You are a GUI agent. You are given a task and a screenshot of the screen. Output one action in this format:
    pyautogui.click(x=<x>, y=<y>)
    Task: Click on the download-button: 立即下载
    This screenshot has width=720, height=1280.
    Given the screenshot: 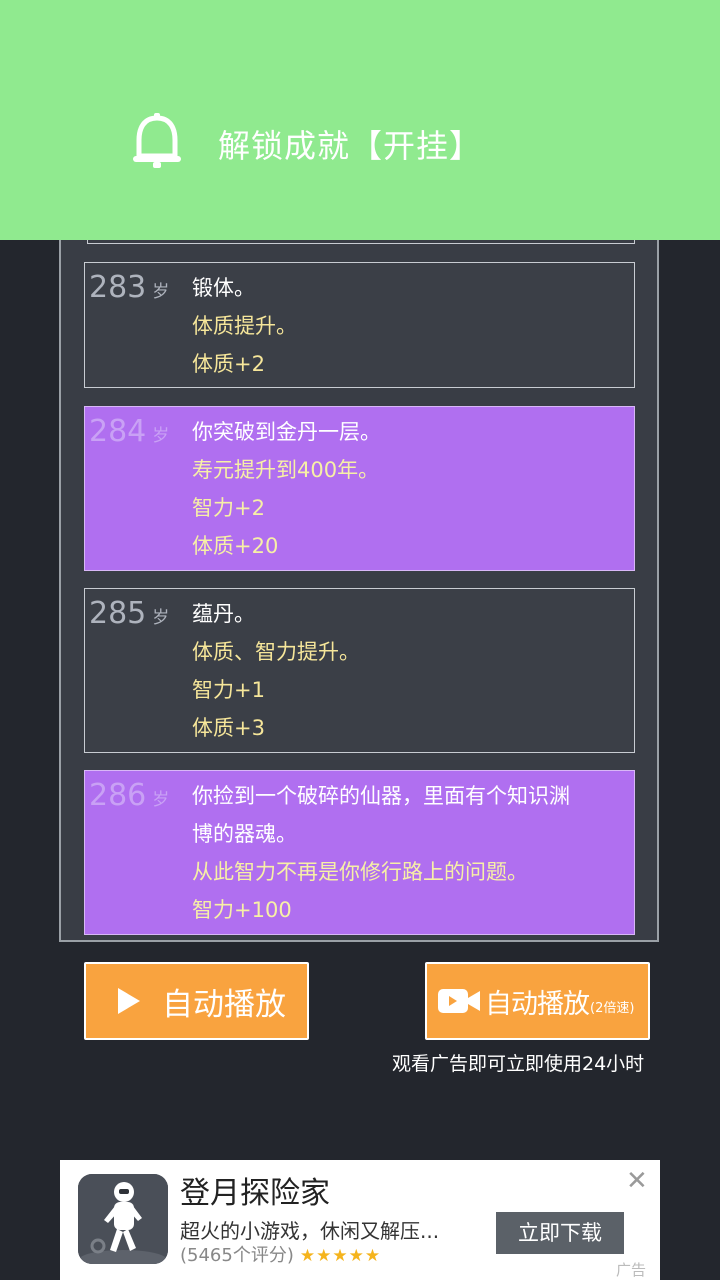 What is the action you would take?
    pyautogui.click(x=560, y=1233)
    